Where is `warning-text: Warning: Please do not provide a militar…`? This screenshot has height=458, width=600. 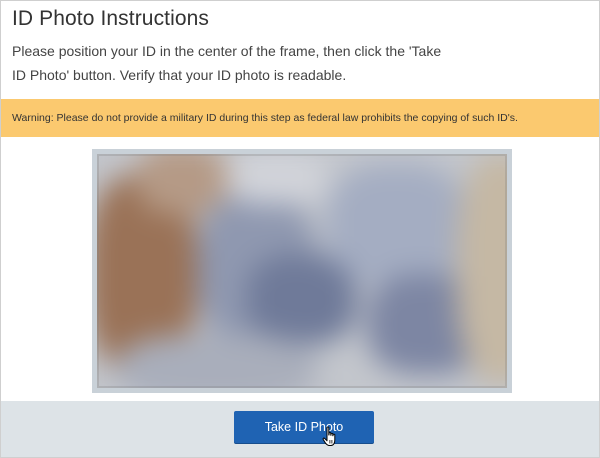
warning-text: Warning: Please do not provide a militar… is located at coordinates (265, 118).